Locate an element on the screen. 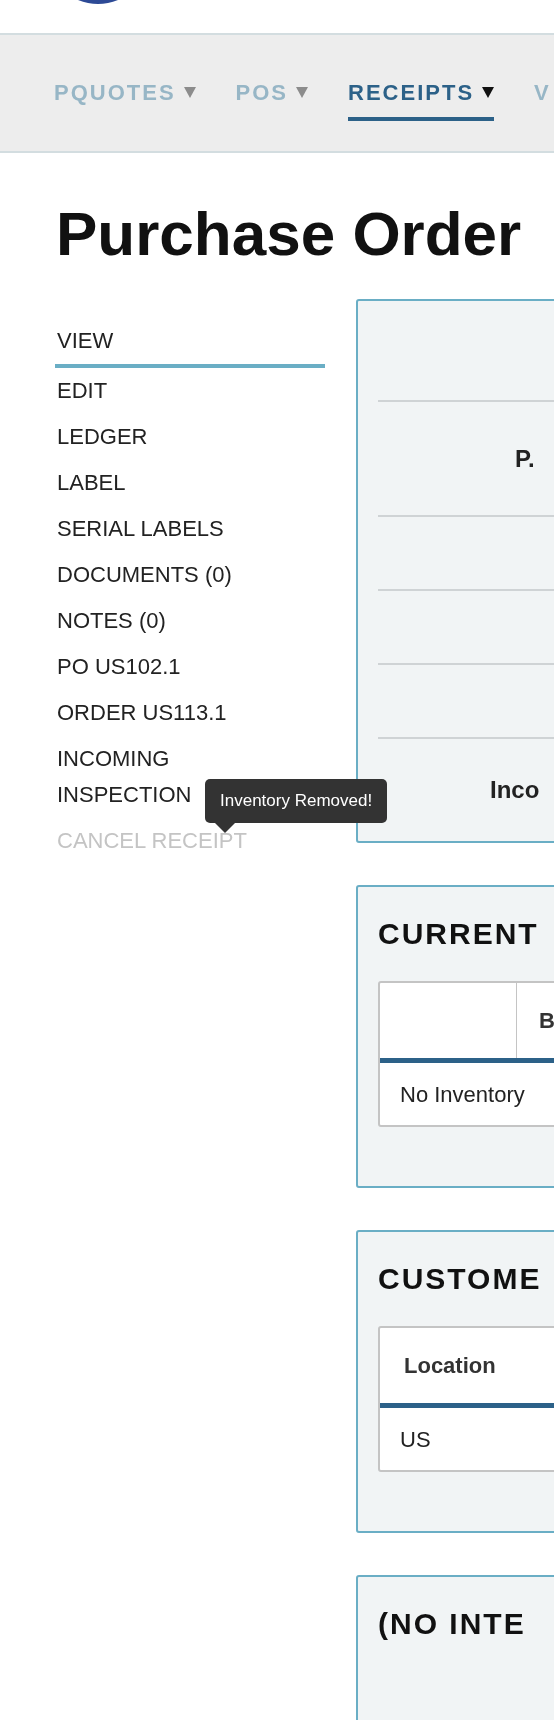 This screenshot has height=1720, width=554. sidebar-link: VIEW is located at coordinates (190, 343).